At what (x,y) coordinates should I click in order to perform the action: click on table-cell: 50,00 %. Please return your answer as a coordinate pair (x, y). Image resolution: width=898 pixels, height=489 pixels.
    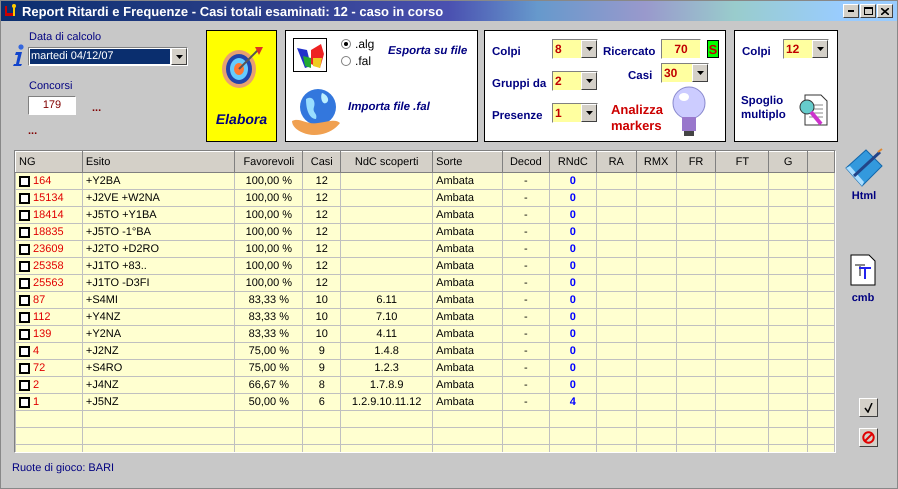
    Looking at the image, I should click on (268, 402).